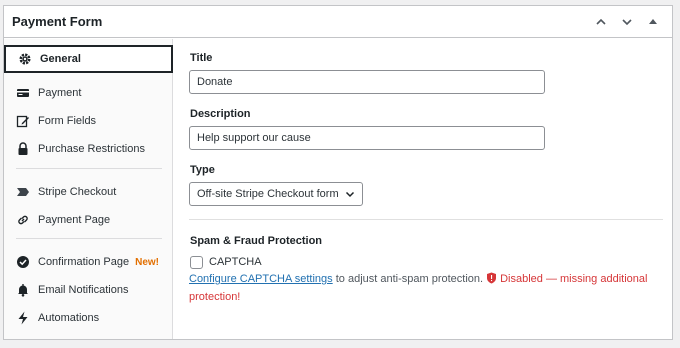 Image resolution: width=680 pixels, height=348 pixels. What do you see at coordinates (23, 121) in the screenshot?
I see `edit-icon` at bounding box center [23, 121].